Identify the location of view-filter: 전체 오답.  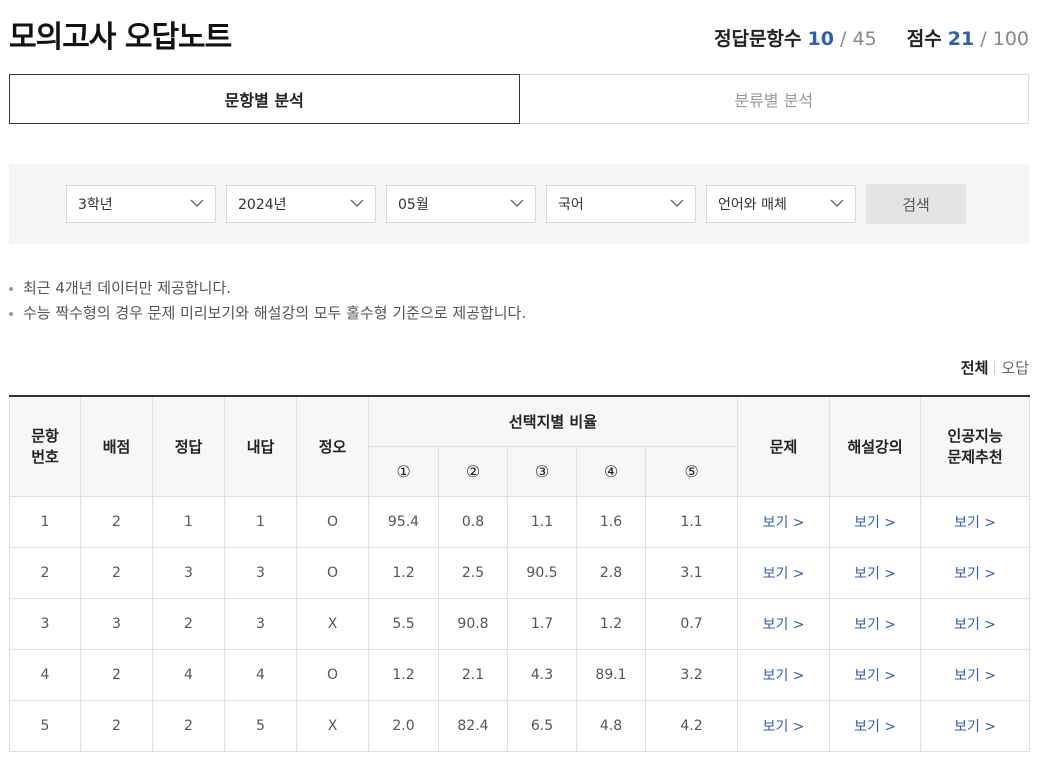
(995, 367).